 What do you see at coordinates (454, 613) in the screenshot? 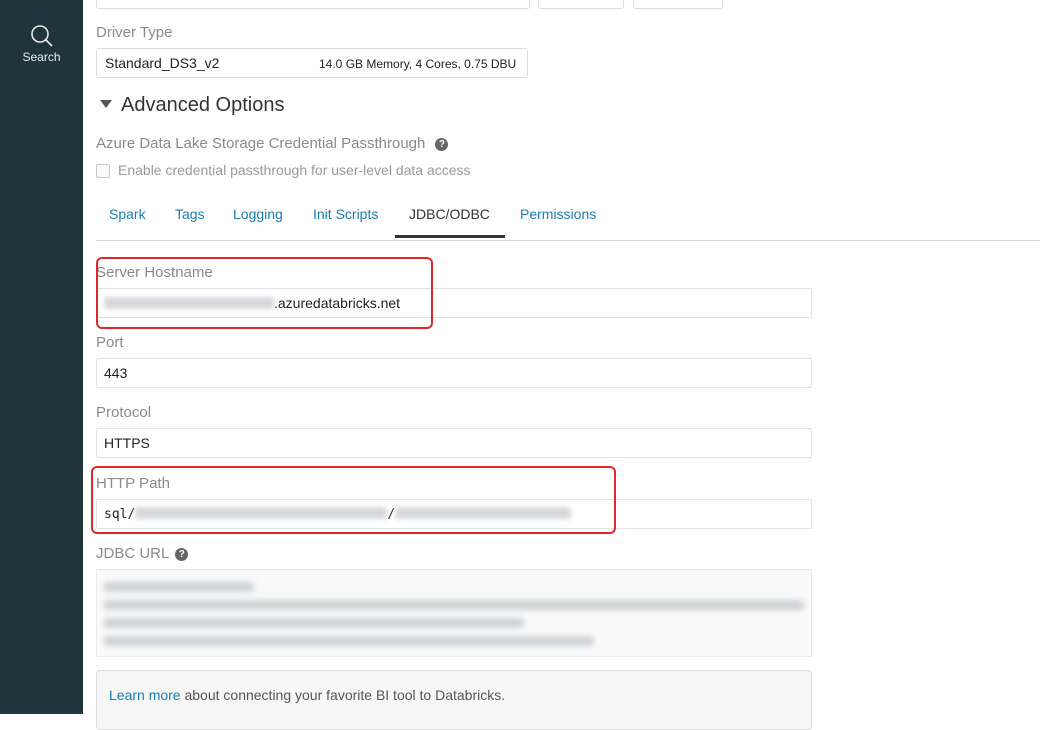
I see `jdbc-url-field` at bounding box center [454, 613].